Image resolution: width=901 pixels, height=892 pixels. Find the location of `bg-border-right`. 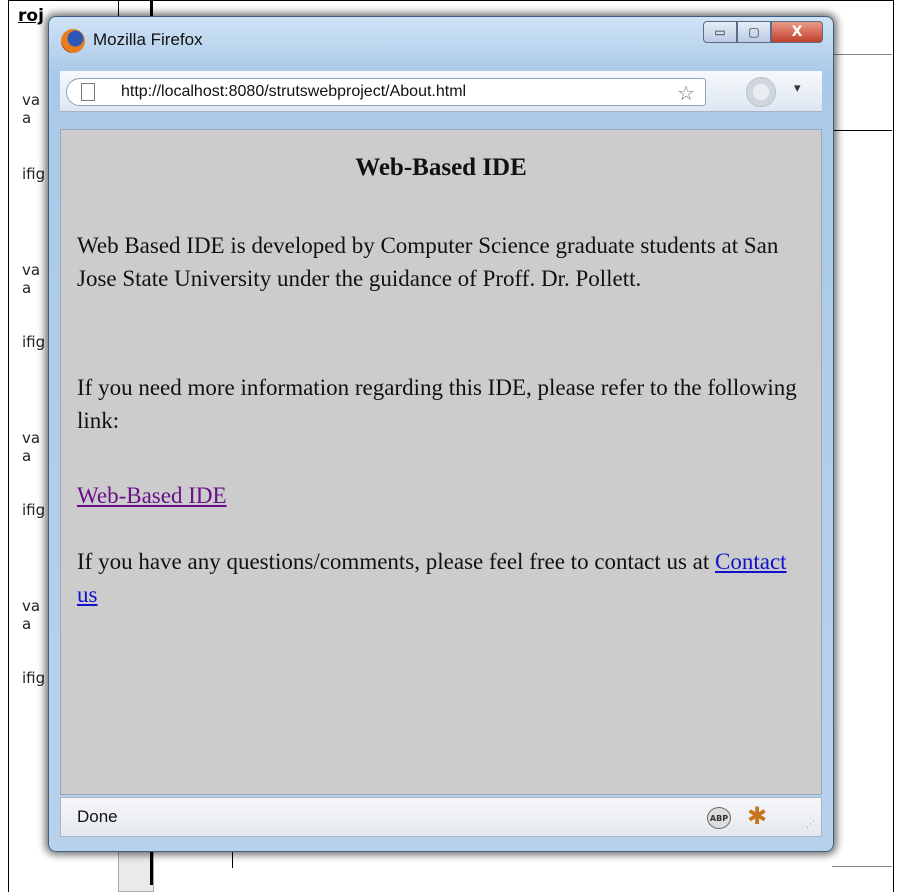

bg-border-right is located at coordinates (893, 446).